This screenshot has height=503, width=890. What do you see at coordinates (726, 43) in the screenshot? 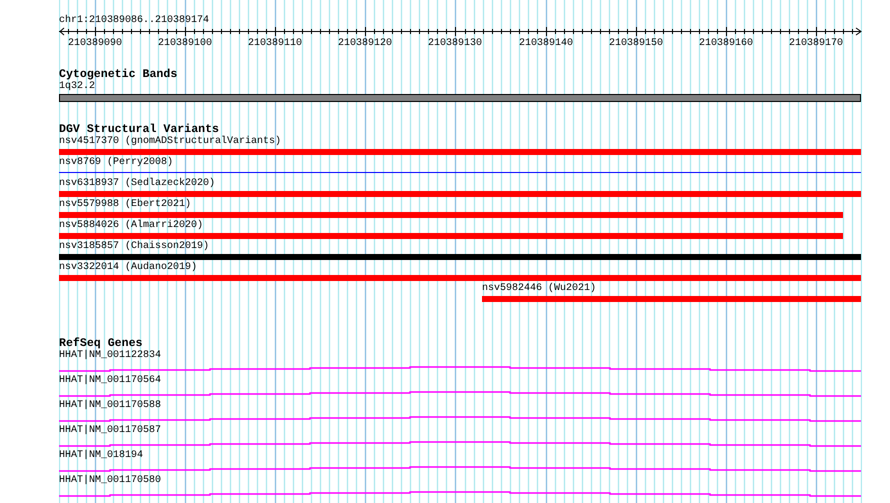
I see `ruler-label: 210389160` at bounding box center [726, 43].